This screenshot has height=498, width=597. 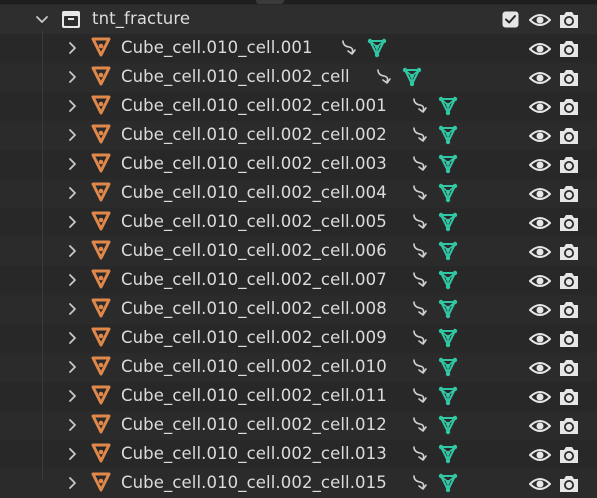 What do you see at coordinates (254, 279) in the screenshot?
I see `object-name: Cube_cell.010_cell.002_cell.007` at bounding box center [254, 279].